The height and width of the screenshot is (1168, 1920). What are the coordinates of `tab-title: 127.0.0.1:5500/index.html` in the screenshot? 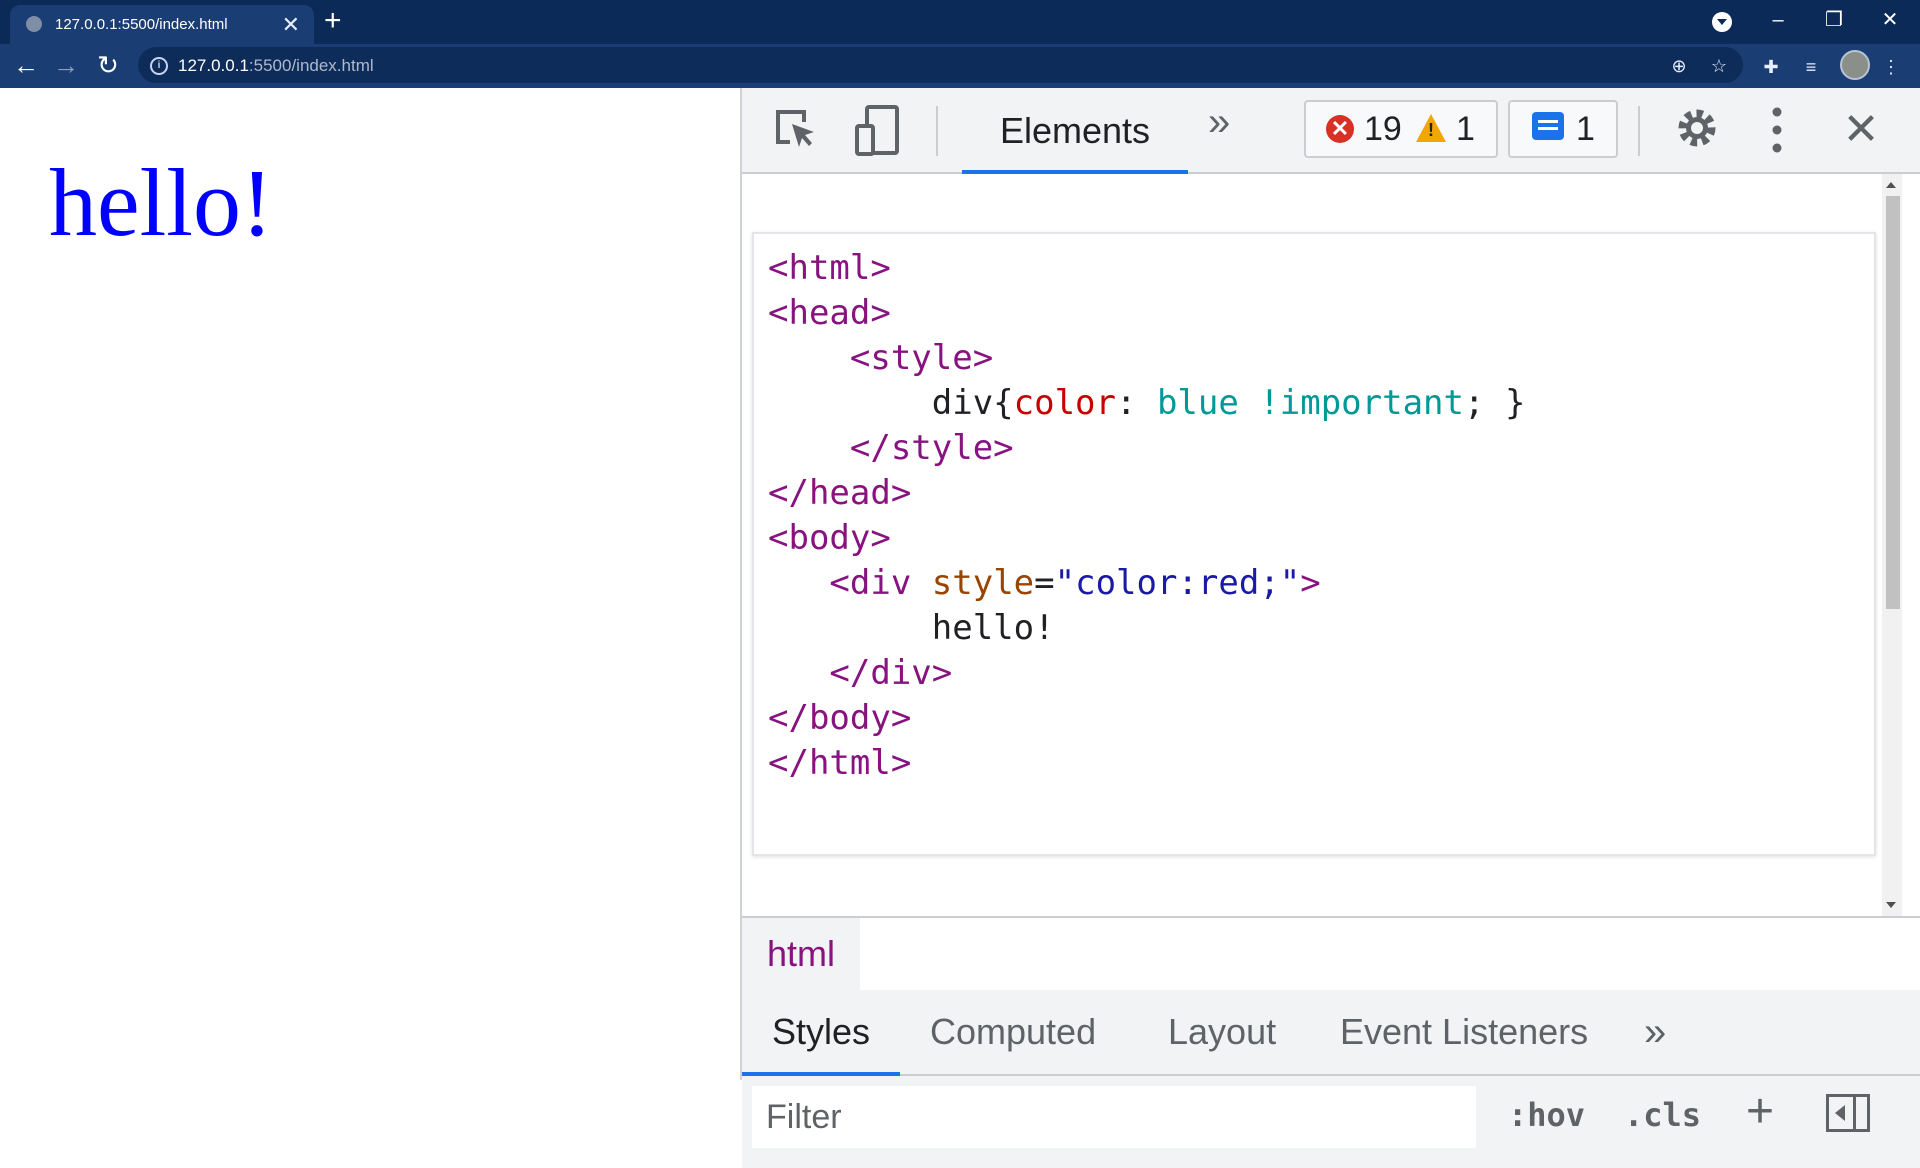 It's located at (141, 24).